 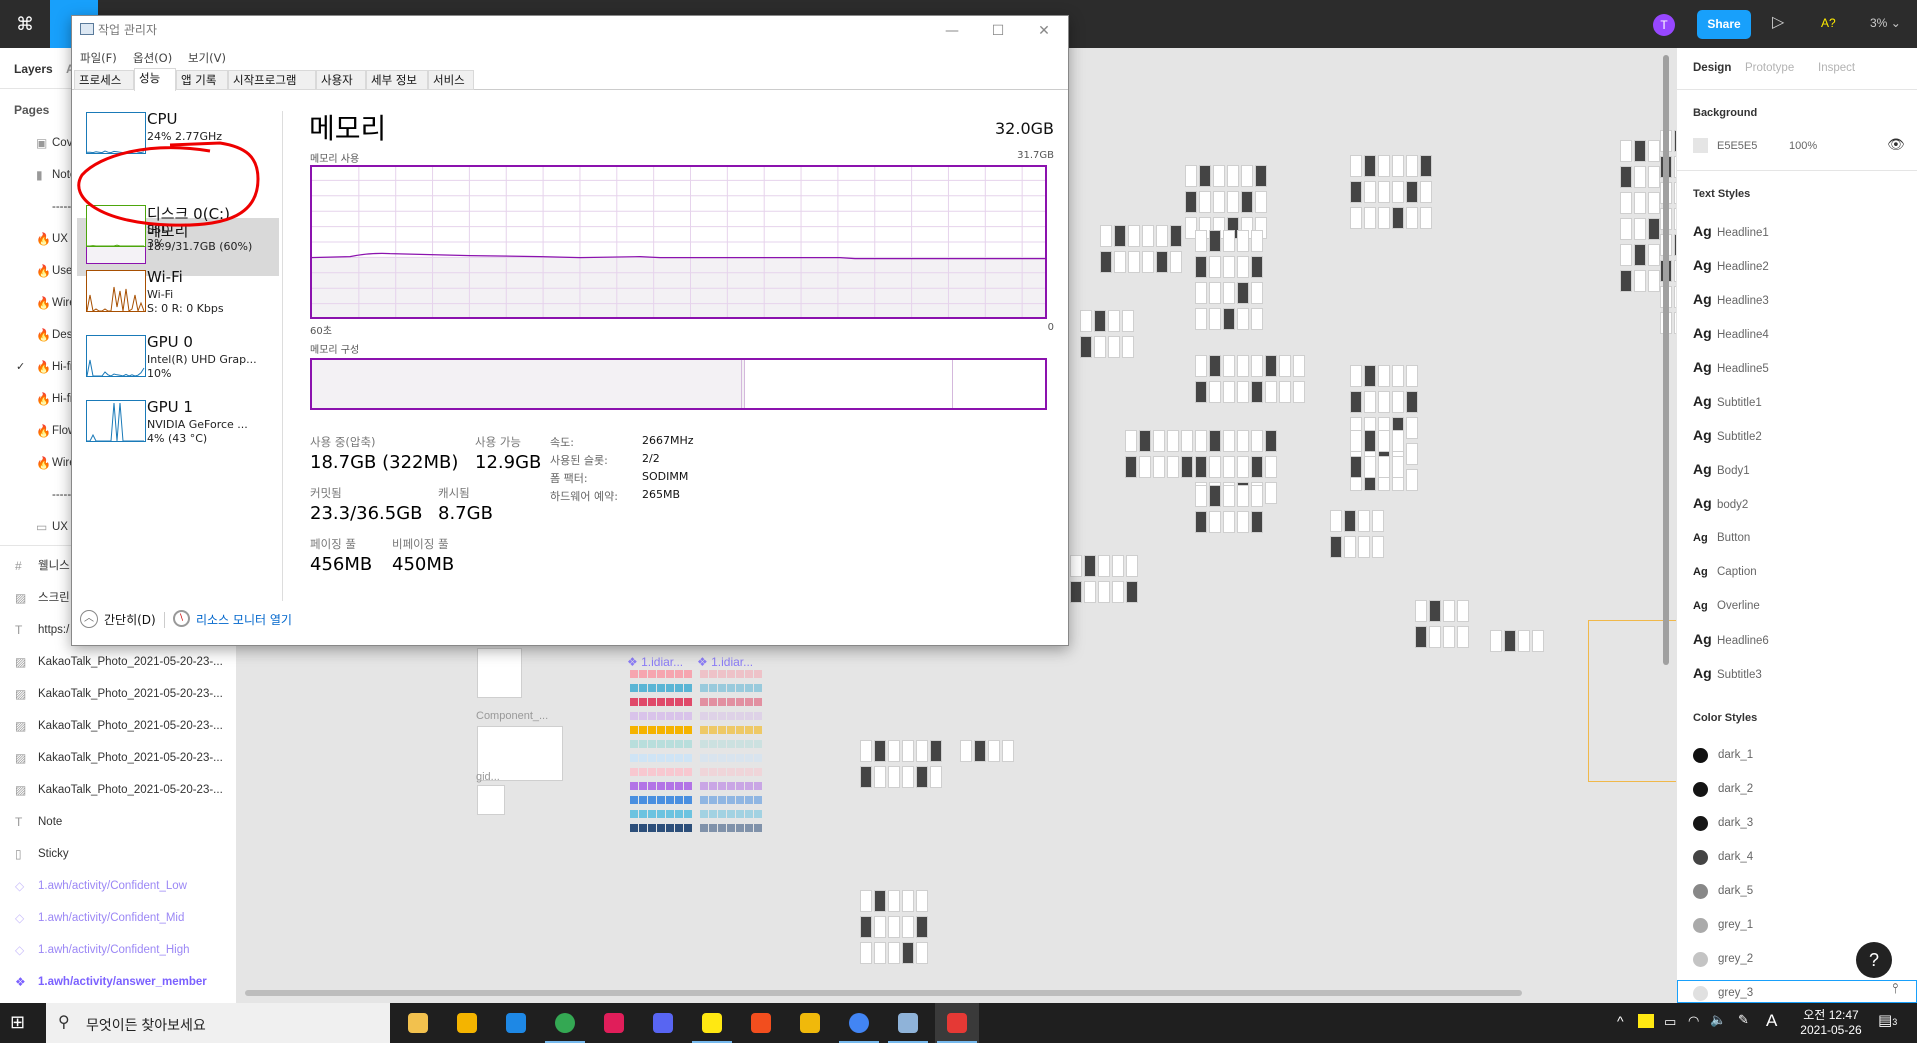 What do you see at coordinates (1731, 367) in the screenshot?
I see `text-style-item: Ag Headline5` at bounding box center [1731, 367].